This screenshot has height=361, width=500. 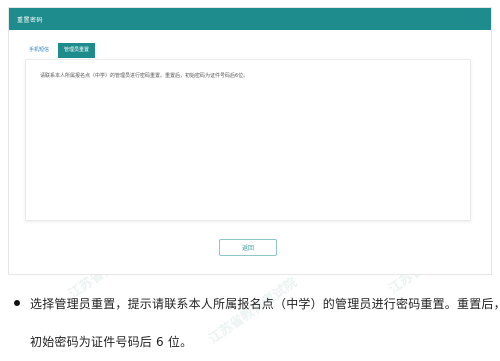 What do you see at coordinates (39, 50) in the screenshot?
I see `tab-sms: 手机短信` at bounding box center [39, 50].